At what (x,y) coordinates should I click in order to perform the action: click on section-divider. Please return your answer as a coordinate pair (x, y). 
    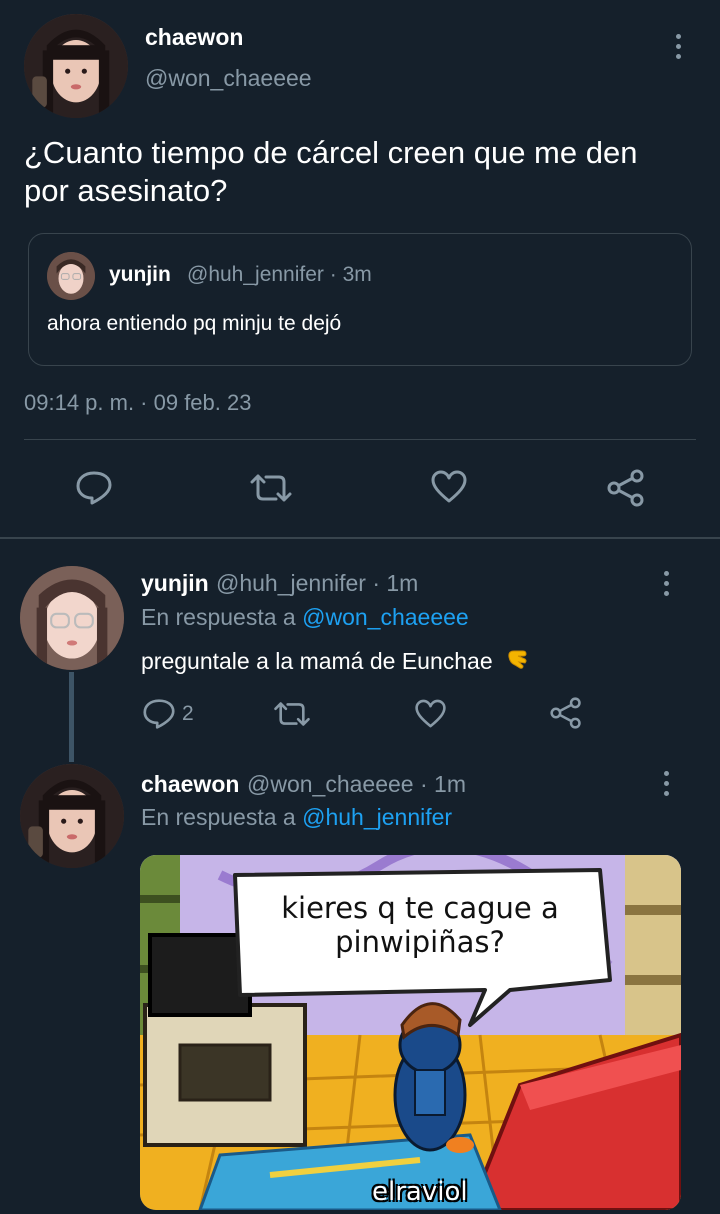
    Looking at the image, I should click on (360, 538).